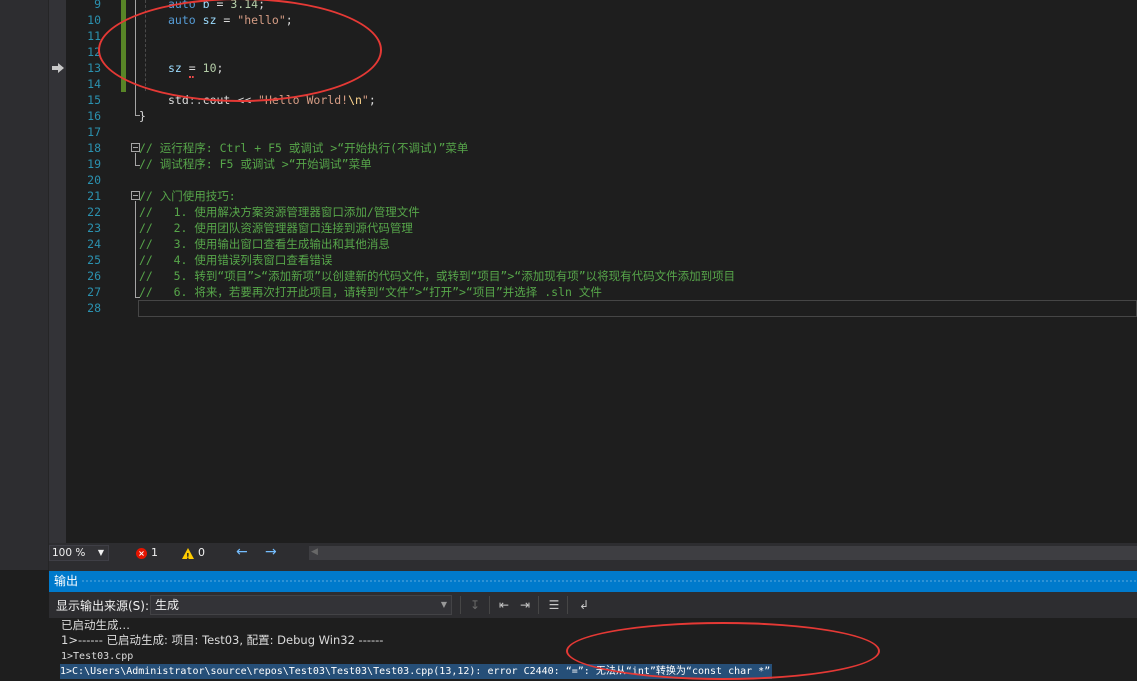 The image size is (1137, 681). What do you see at coordinates (584, 605) in the screenshot?
I see `toggle-word-wrap-icon: ↲` at bounding box center [584, 605].